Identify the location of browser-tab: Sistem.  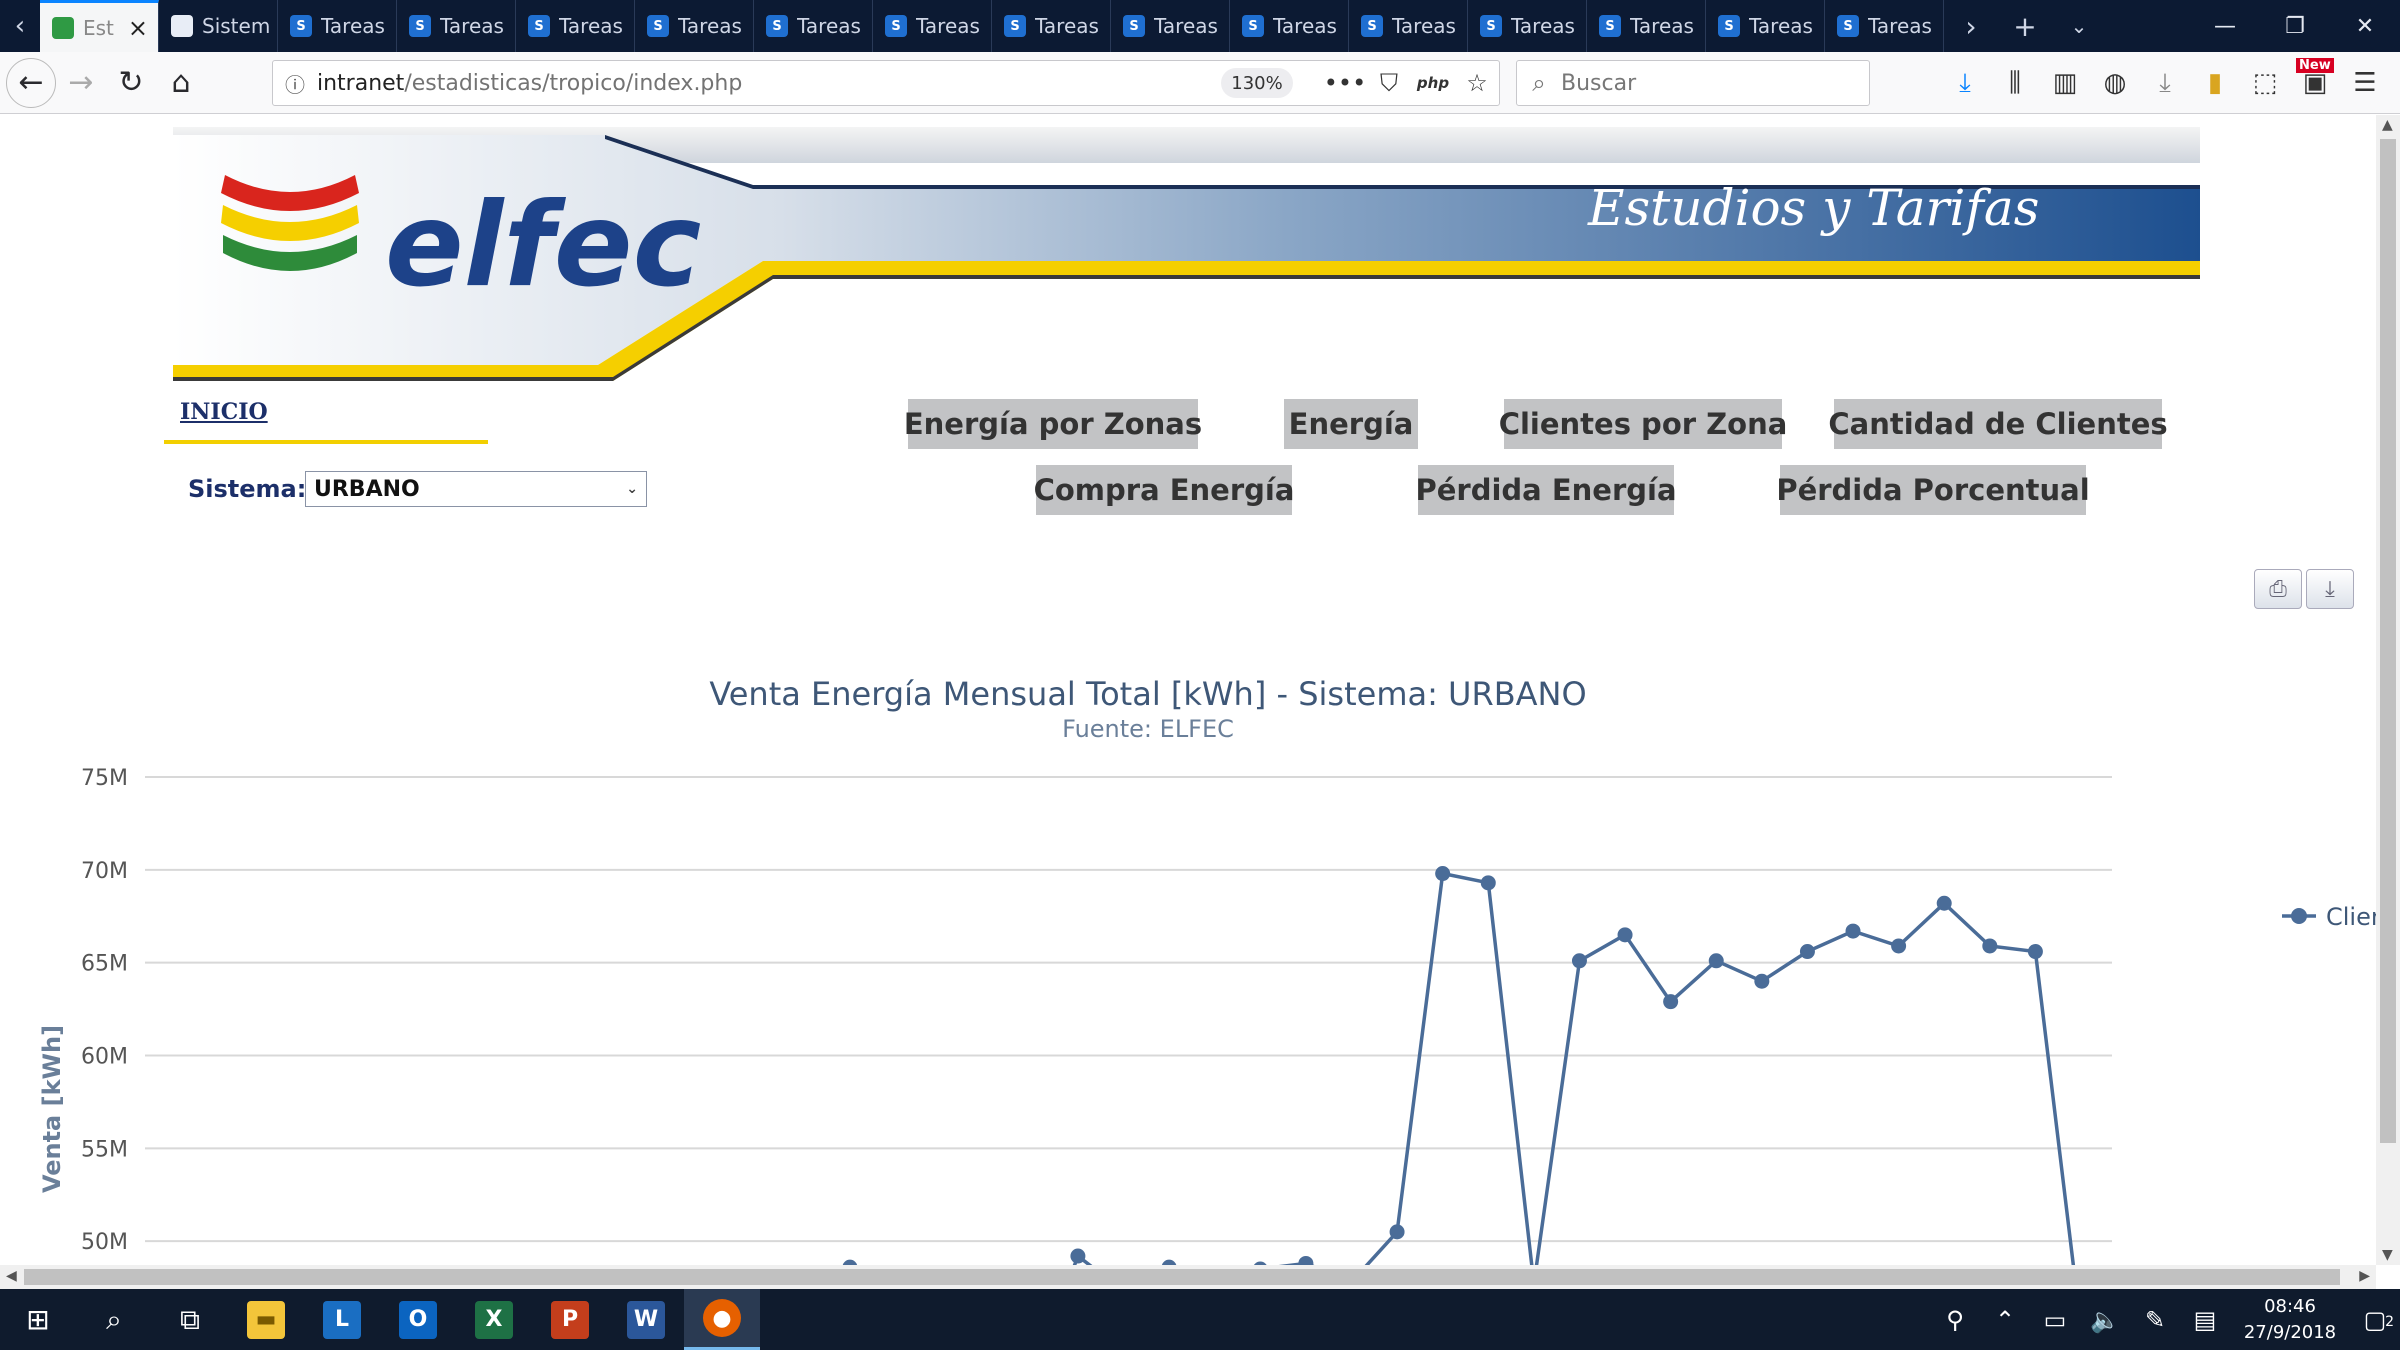
(218, 26).